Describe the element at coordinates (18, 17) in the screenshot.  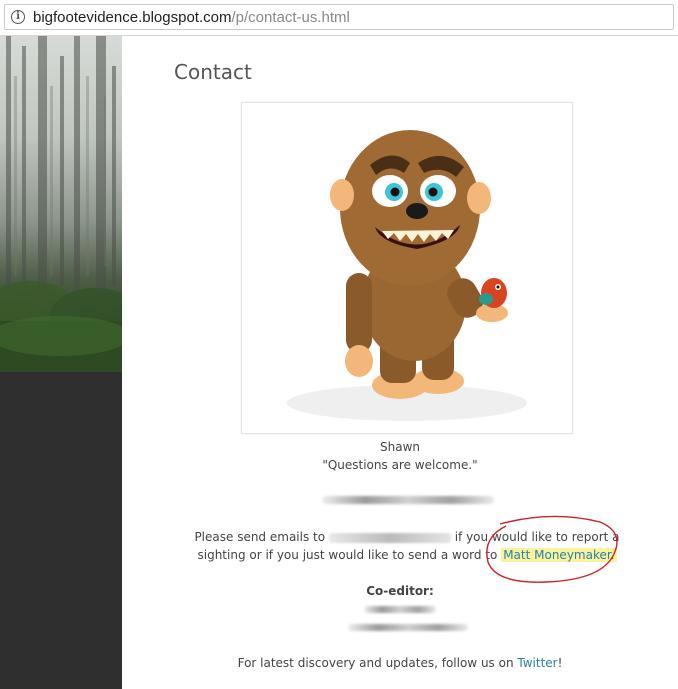
I see `info-icon: i` at that location.